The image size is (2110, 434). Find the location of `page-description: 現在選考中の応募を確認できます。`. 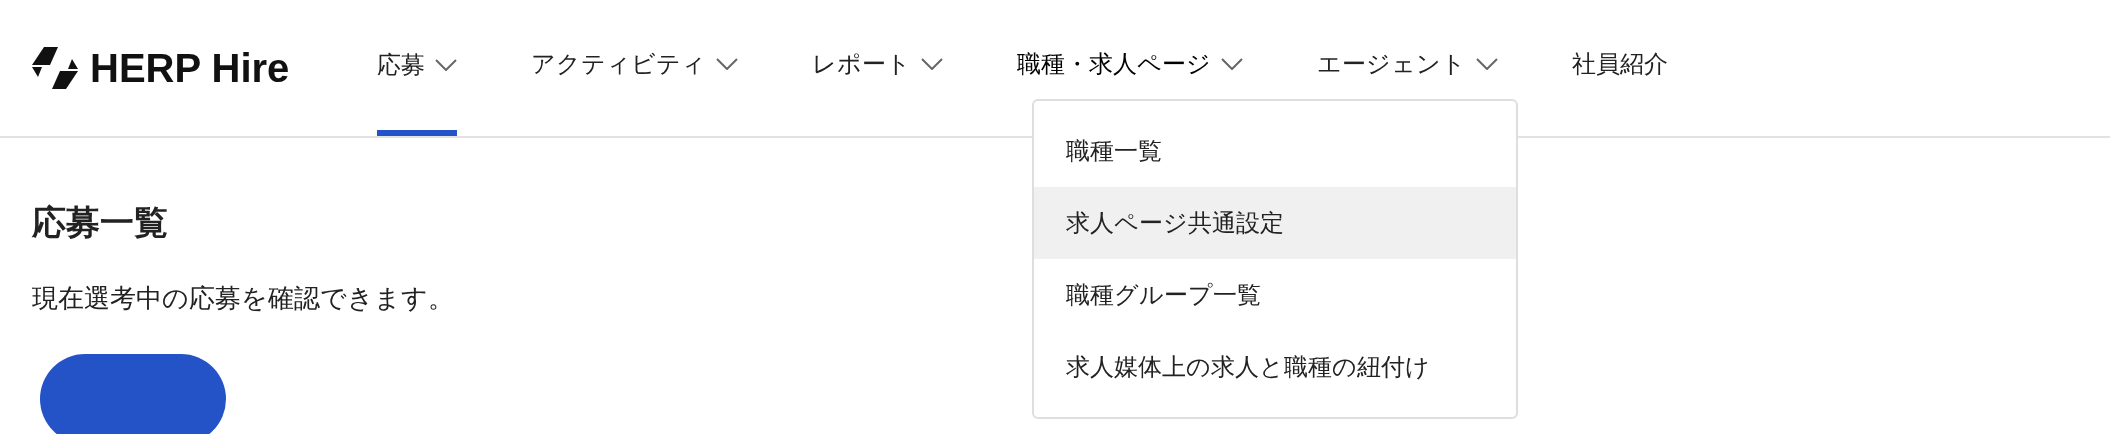

page-description: 現在選考中の応募を確認できます。 is located at coordinates (243, 298).